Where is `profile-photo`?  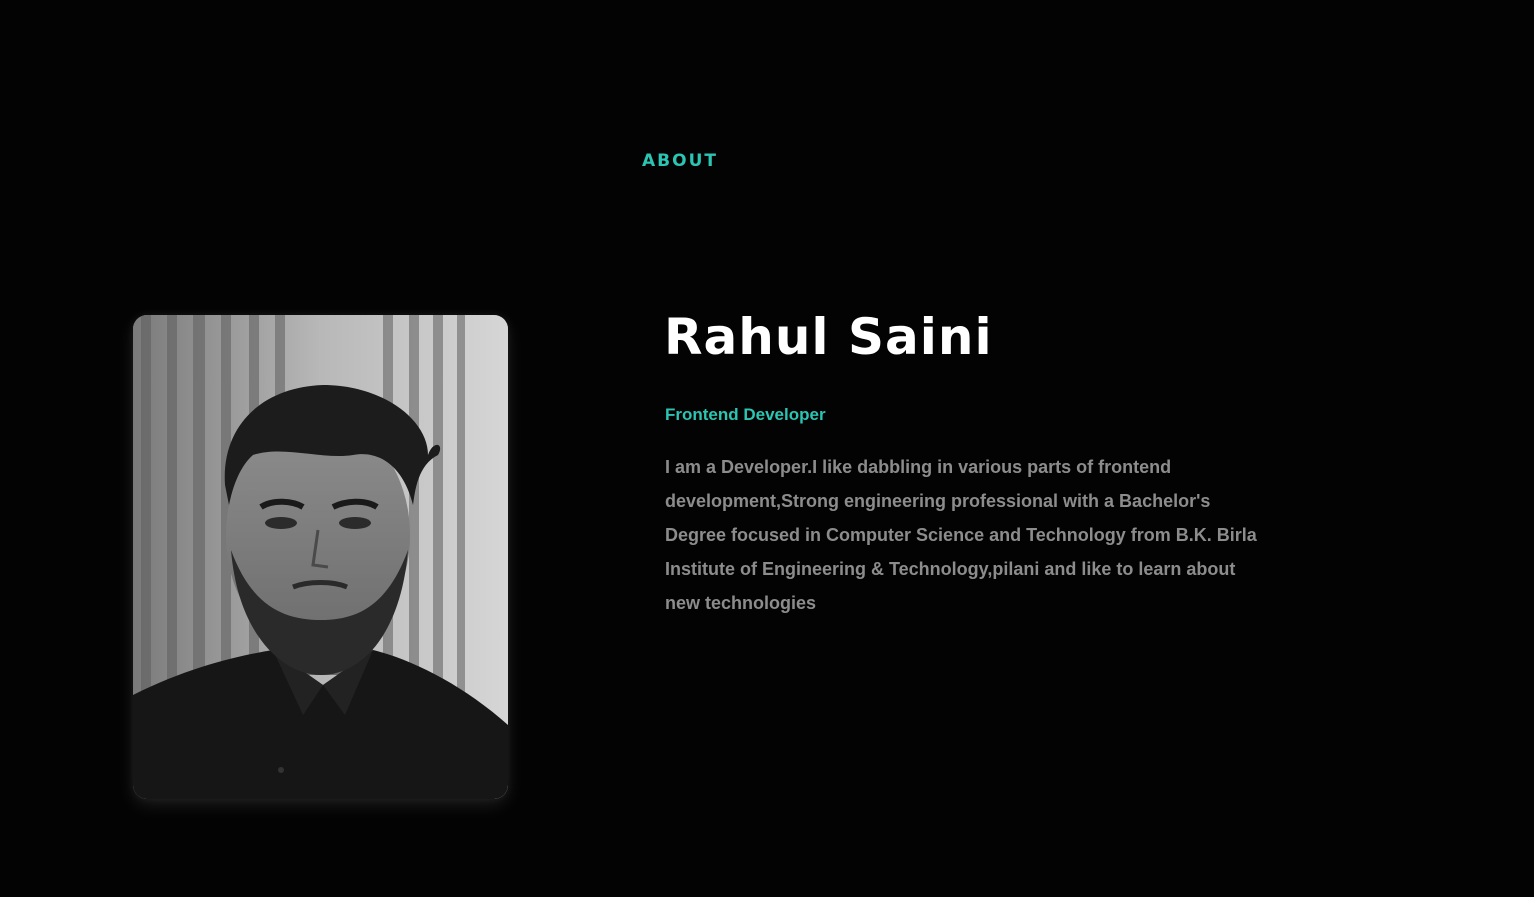
profile-photo is located at coordinates (320, 557).